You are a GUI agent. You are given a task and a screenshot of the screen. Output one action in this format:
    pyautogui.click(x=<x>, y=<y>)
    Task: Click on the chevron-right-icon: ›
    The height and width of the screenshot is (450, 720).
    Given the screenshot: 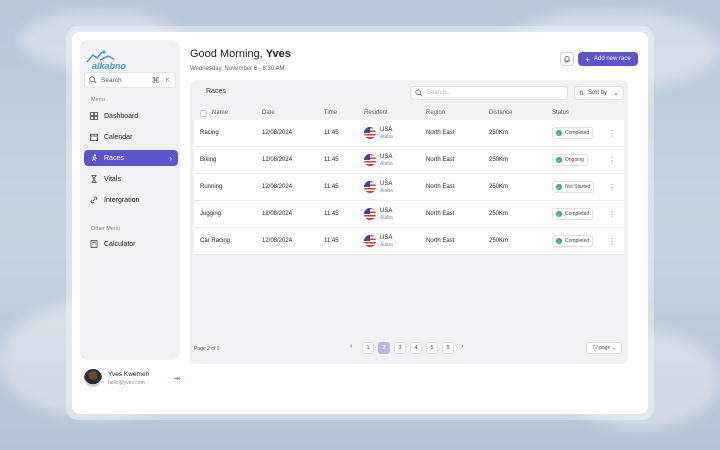 What is the action you would take?
    pyautogui.click(x=170, y=158)
    